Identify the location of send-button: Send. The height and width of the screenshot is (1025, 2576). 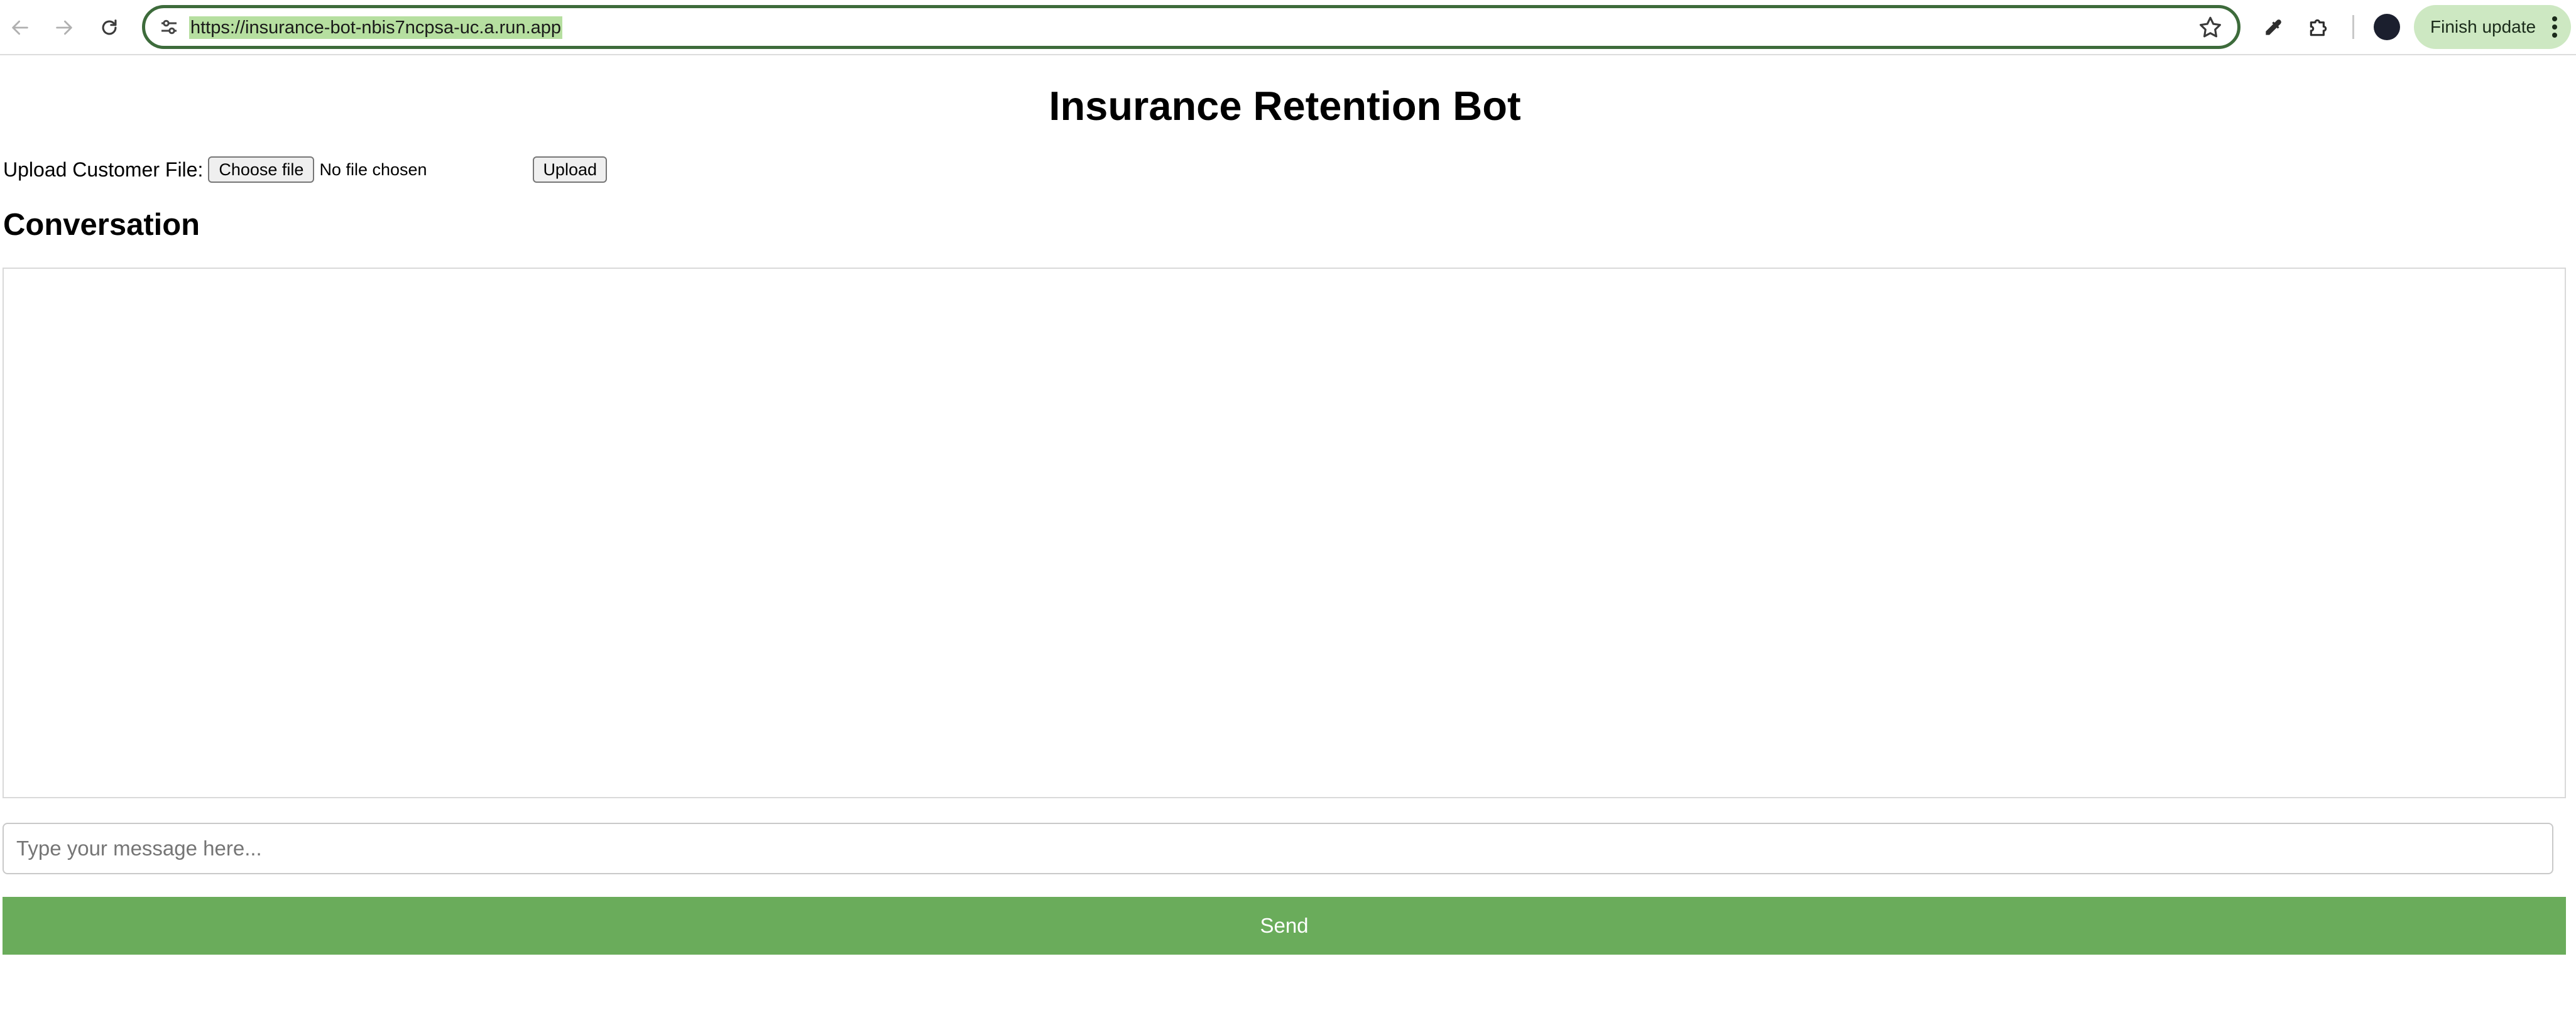
(1284, 926).